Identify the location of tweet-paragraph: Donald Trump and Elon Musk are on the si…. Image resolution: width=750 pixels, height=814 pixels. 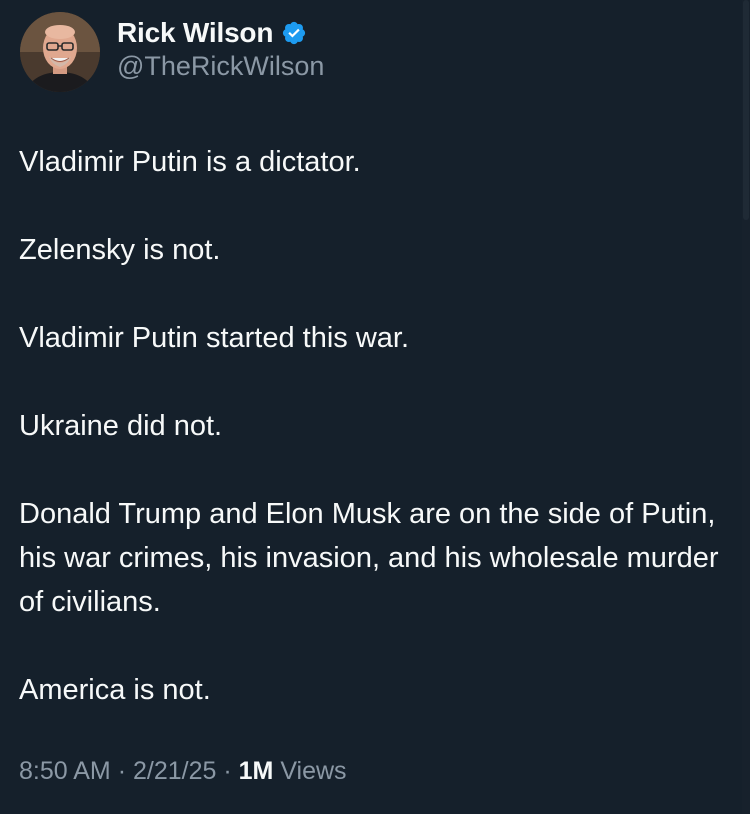
(369, 558).